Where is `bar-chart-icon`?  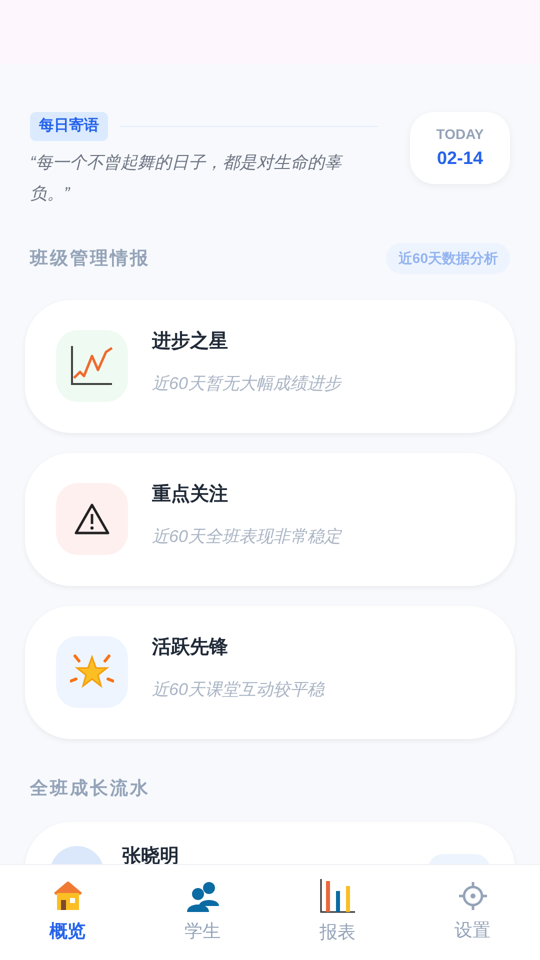
bar-chart-icon is located at coordinates (338, 896).